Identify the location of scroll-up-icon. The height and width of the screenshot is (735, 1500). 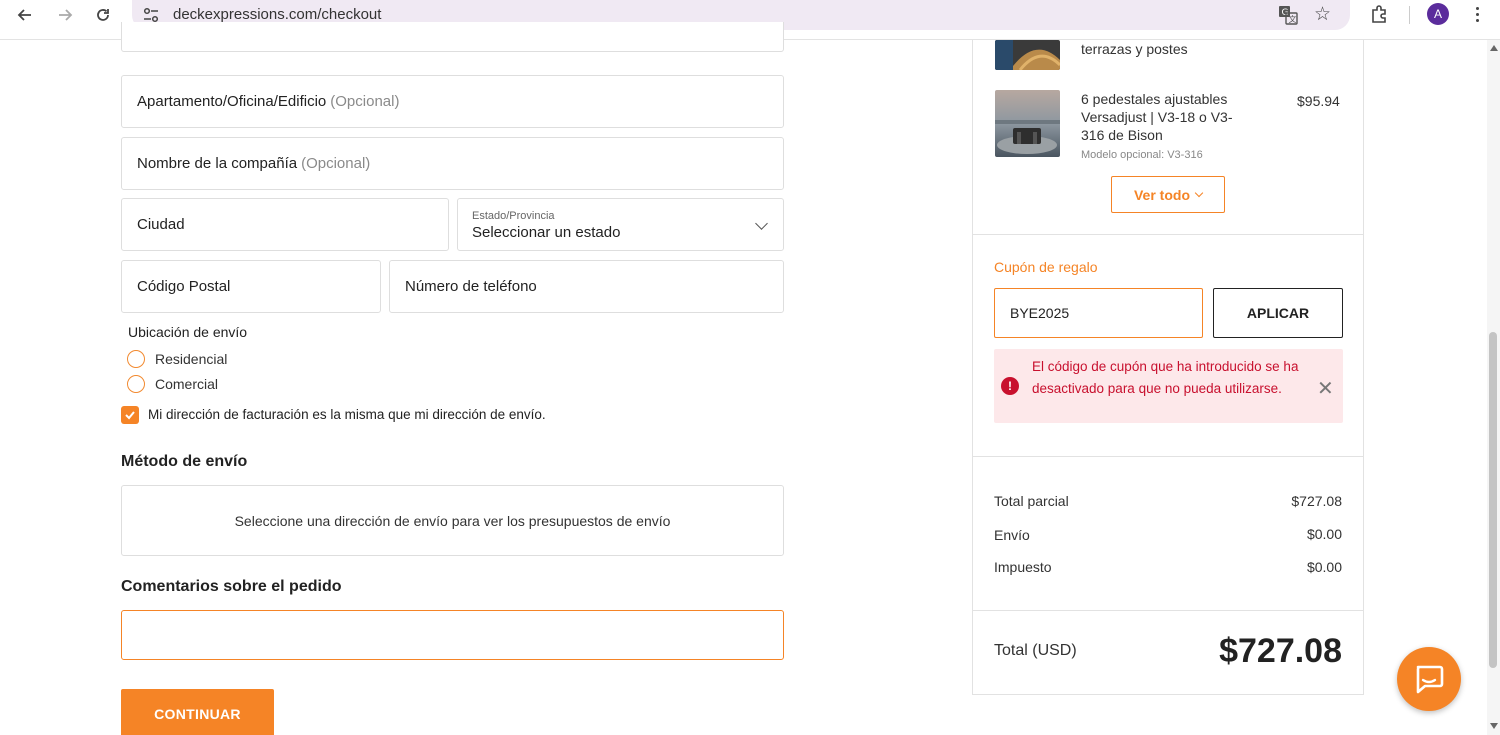
(1494, 48).